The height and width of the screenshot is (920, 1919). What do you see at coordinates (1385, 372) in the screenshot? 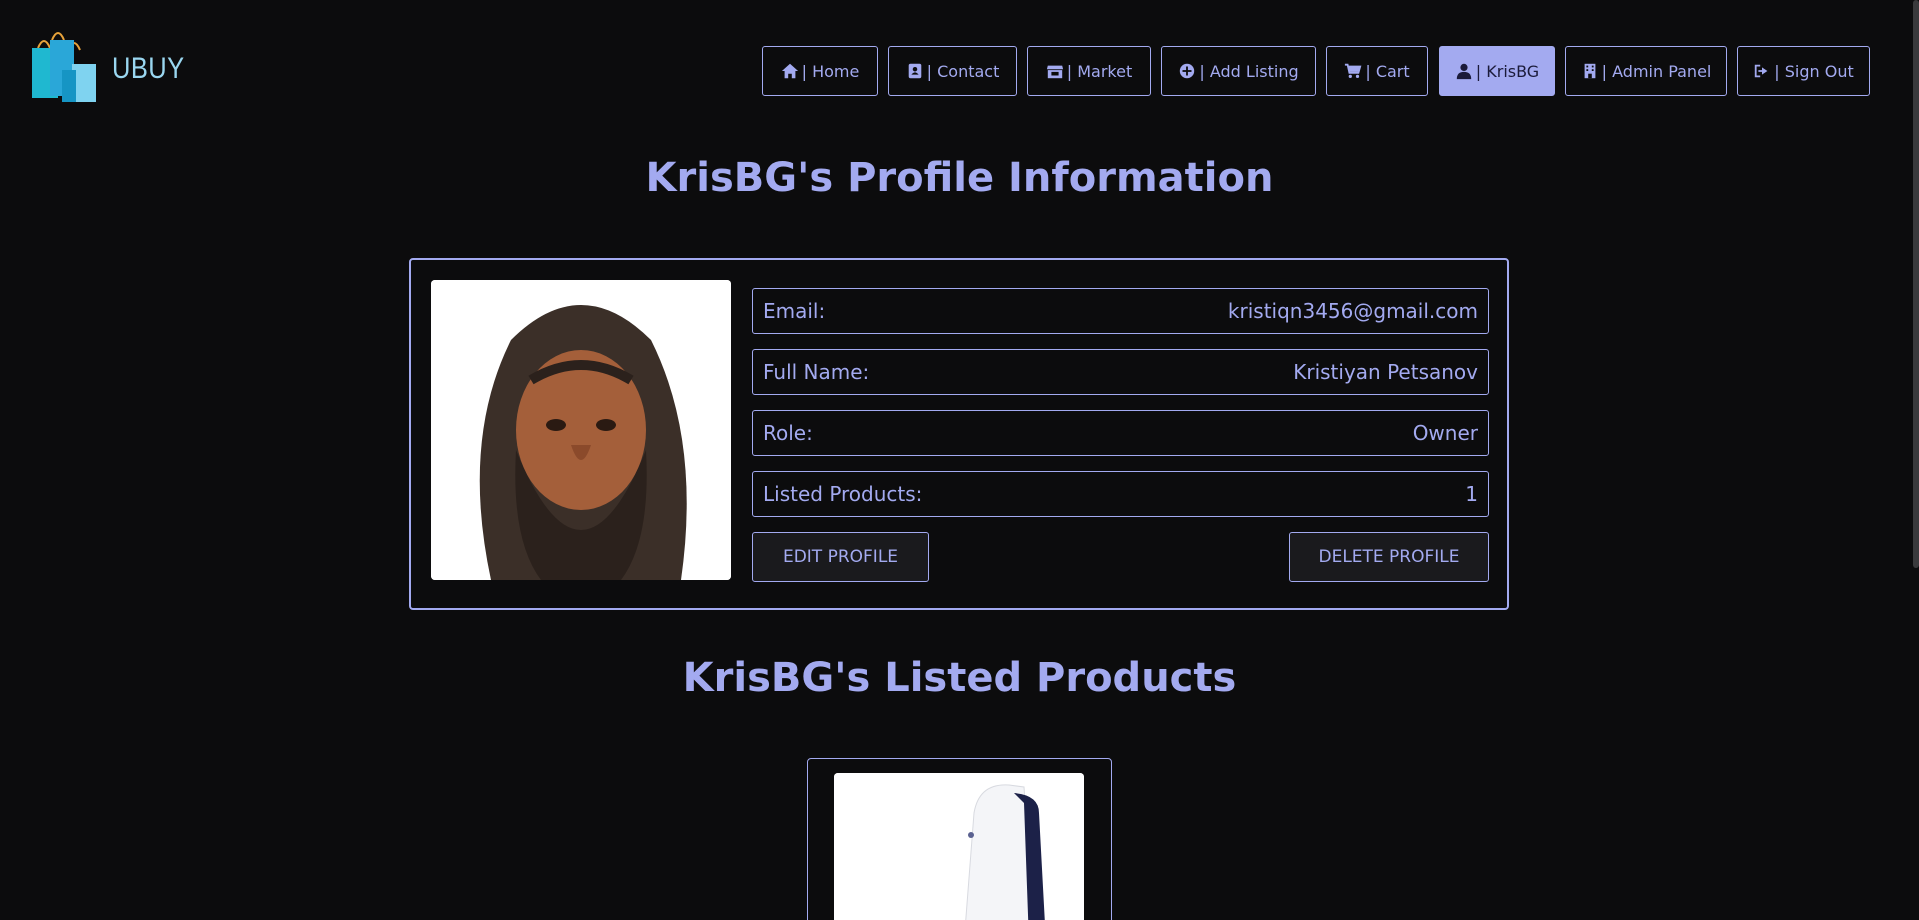
I see `full-name-value: Kristiyan Petsanov` at bounding box center [1385, 372].